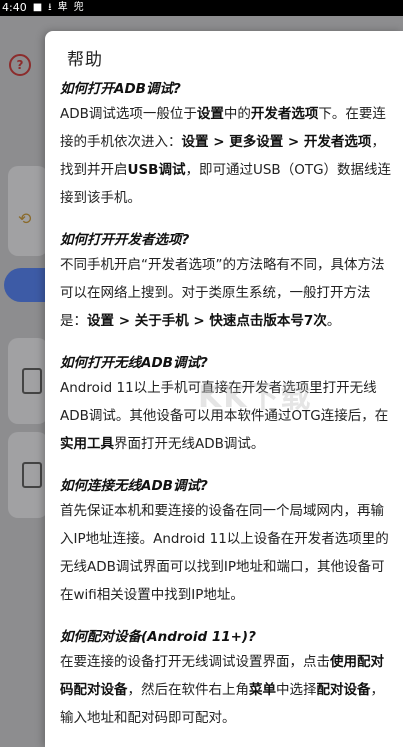  I want to click on app-notification-icon: 卑, so click(62, 7).